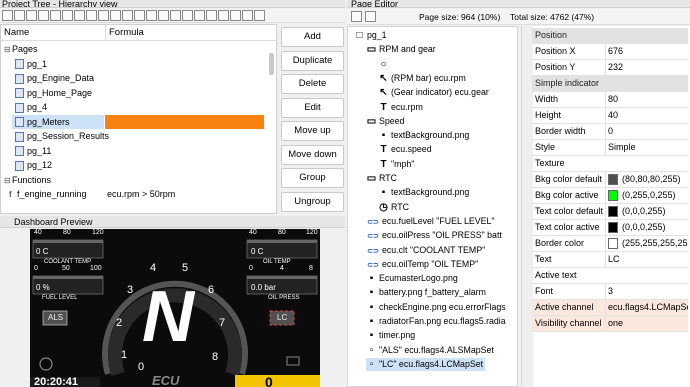 Image resolution: width=690 pixels, height=387 pixels. Describe the element at coordinates (356, 16) in the screenshot. I see `open-icon` at that location.